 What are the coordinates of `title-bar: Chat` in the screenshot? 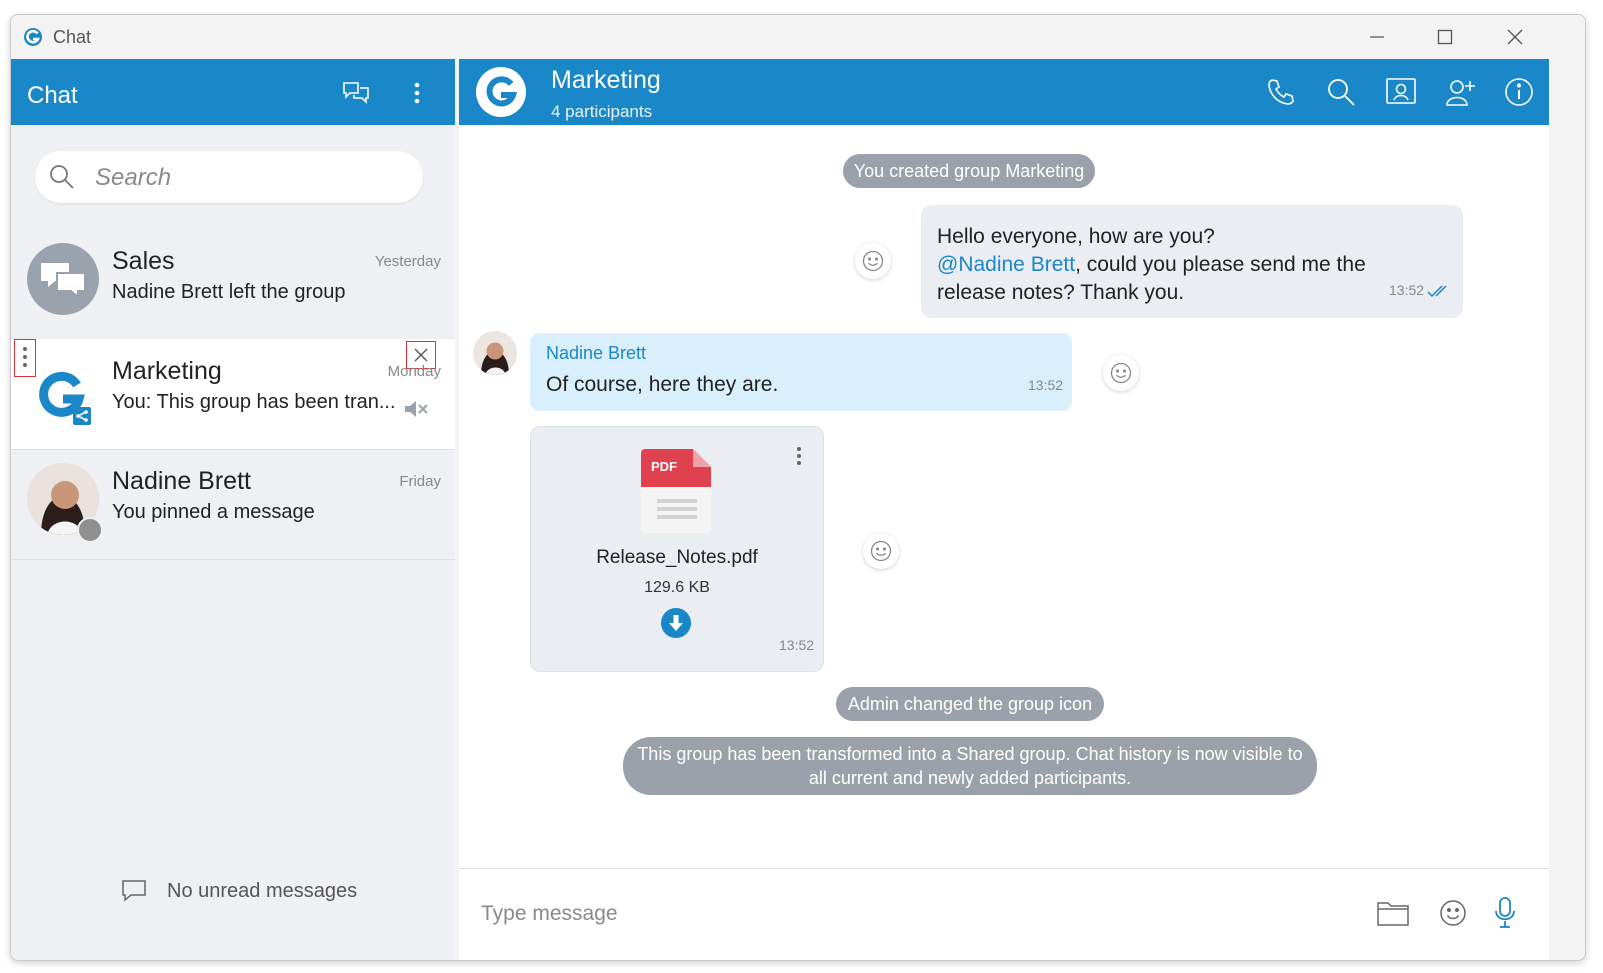 It's located at (798, 37).